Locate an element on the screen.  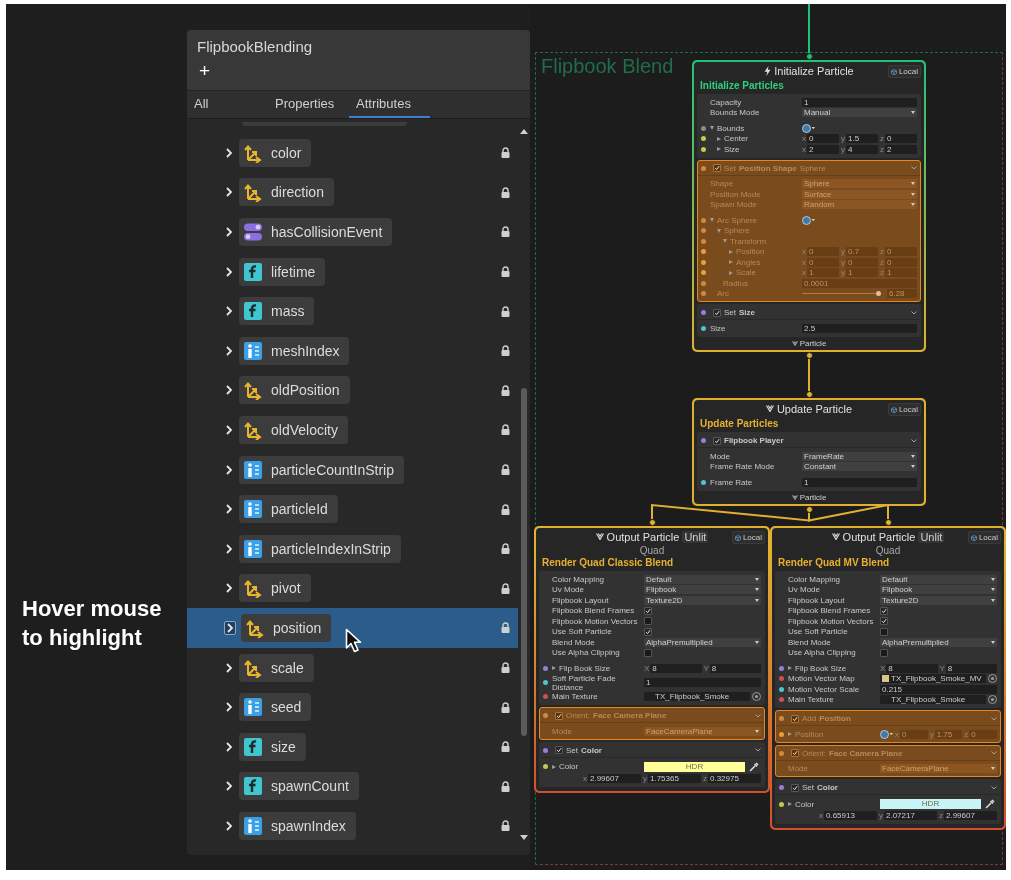
dropdown: Constant is located at coordinates (859, 467).